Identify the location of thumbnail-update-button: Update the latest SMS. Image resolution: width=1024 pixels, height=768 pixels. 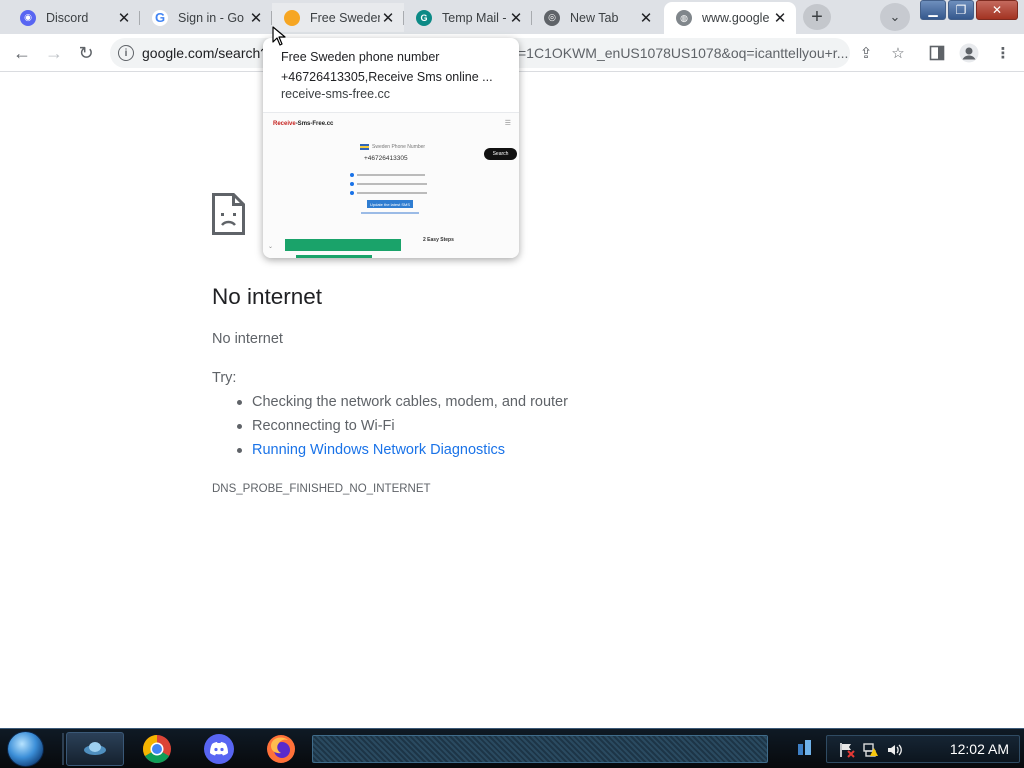
(390, 204).